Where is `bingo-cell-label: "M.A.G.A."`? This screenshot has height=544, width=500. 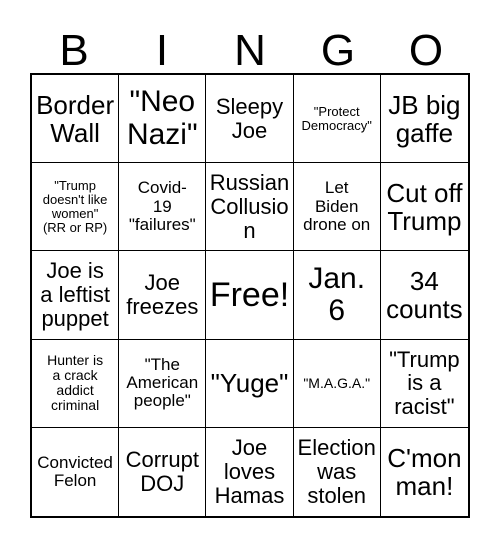
bingo-cell-label: "M.A.G.A." is located at coordinates (337, 382).